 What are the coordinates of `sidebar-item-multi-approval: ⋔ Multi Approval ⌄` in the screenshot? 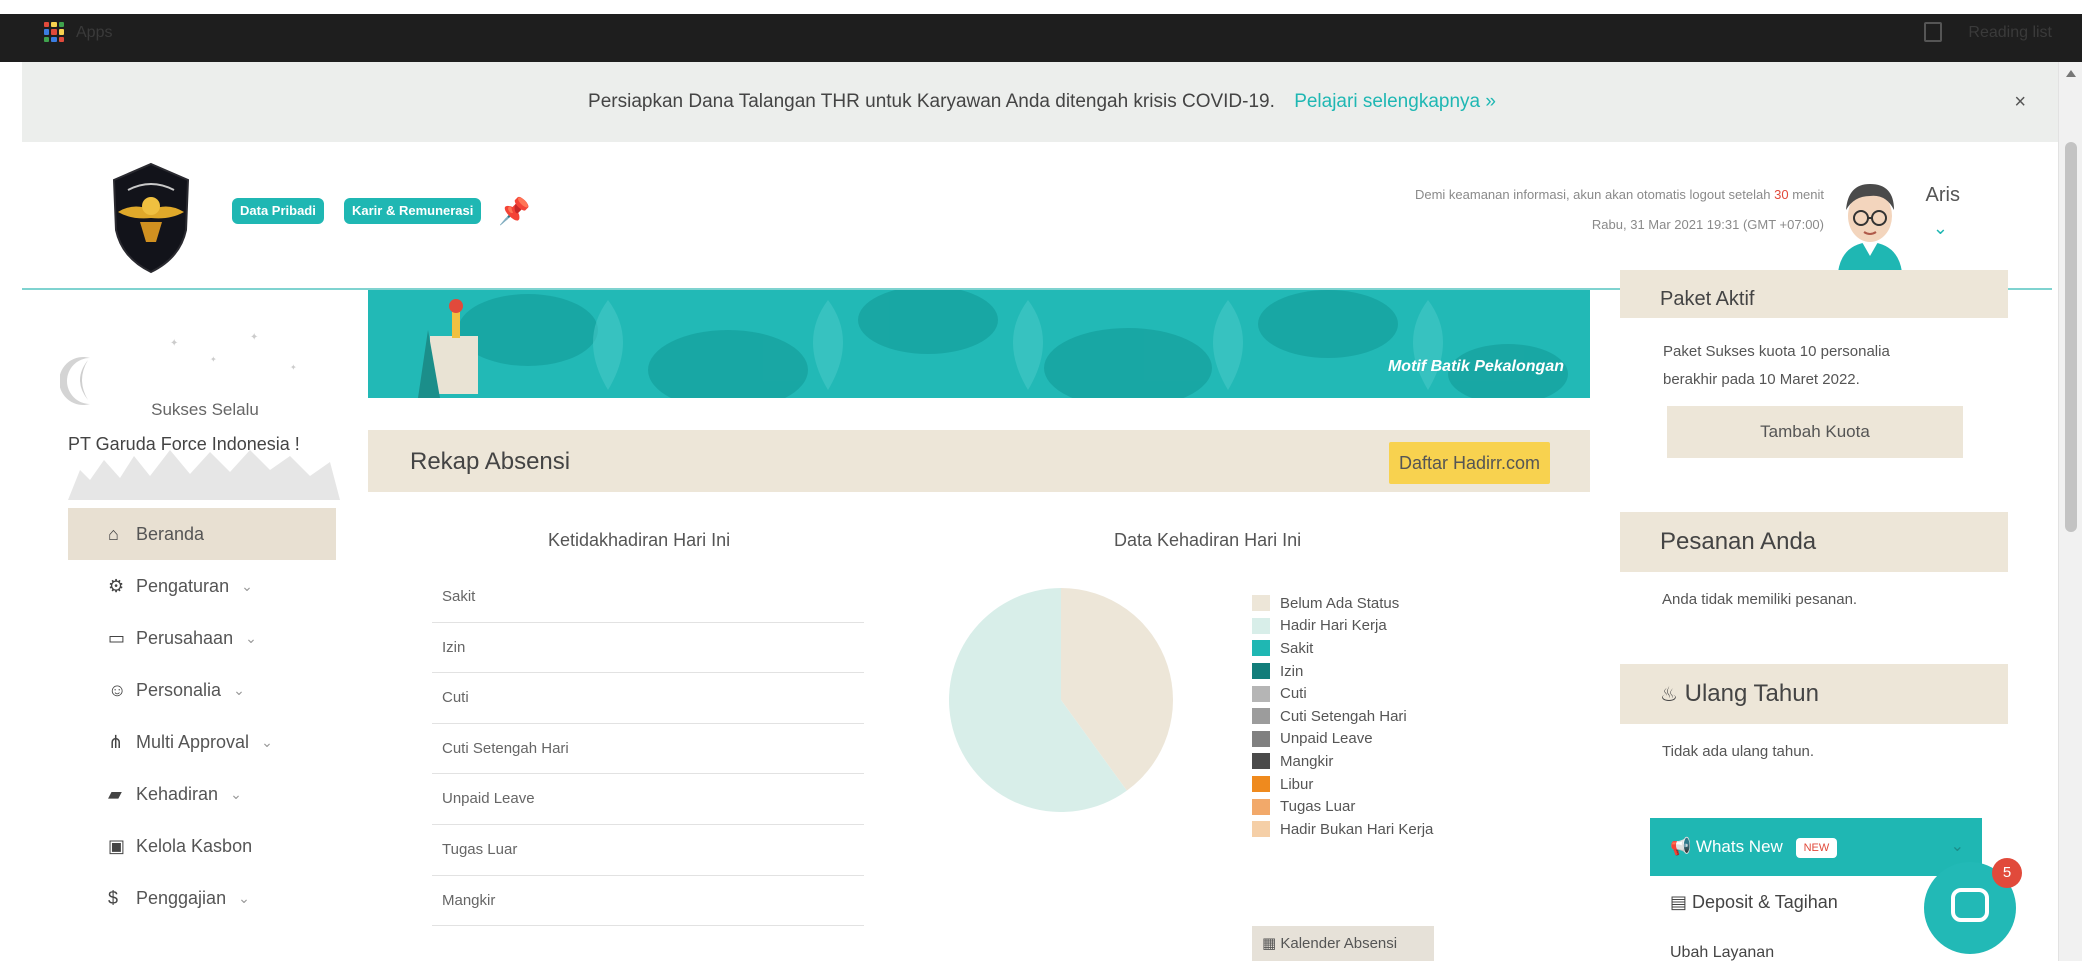 It's located at (202, 742).